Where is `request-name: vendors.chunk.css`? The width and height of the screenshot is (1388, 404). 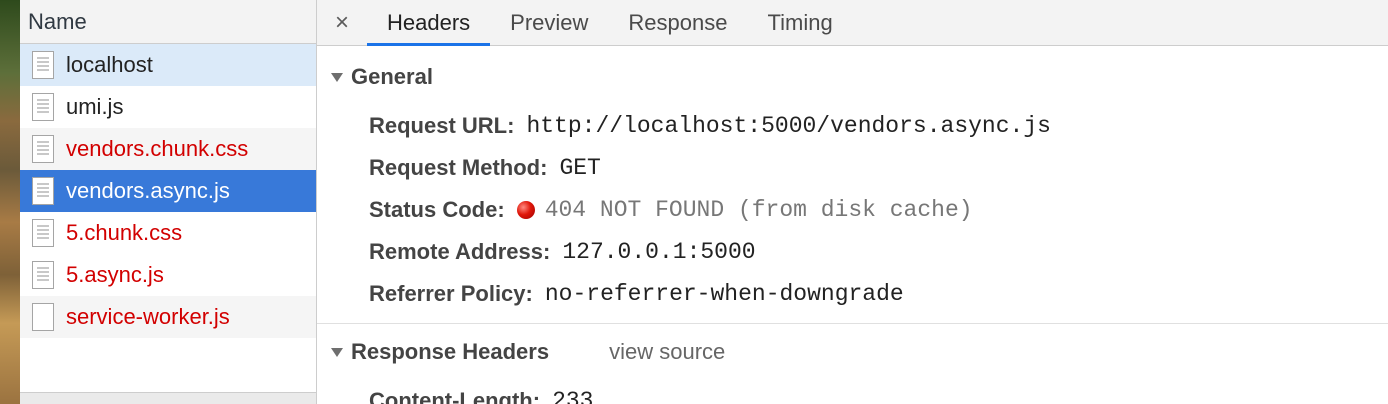 request-name: vendors.chunk.css is located at coordinates (157, 148).